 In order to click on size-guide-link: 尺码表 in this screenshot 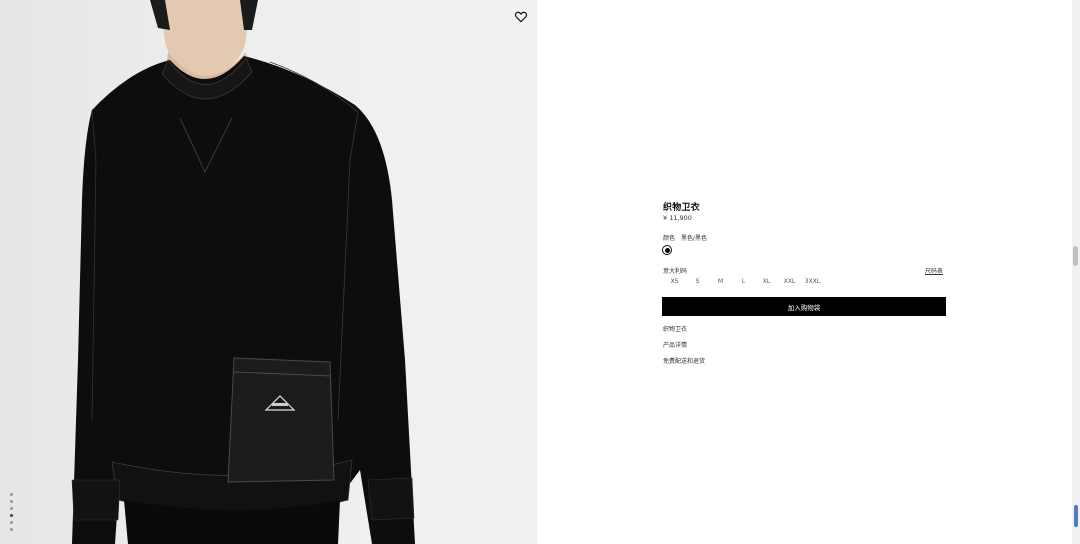, I will do `click(934, 270)`.